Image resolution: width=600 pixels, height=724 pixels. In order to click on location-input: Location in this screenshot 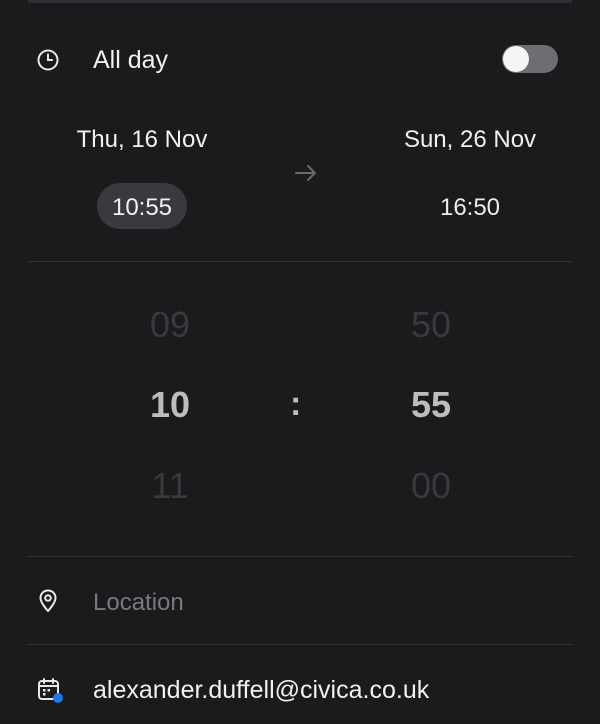, I will do `click(138, 603)`.